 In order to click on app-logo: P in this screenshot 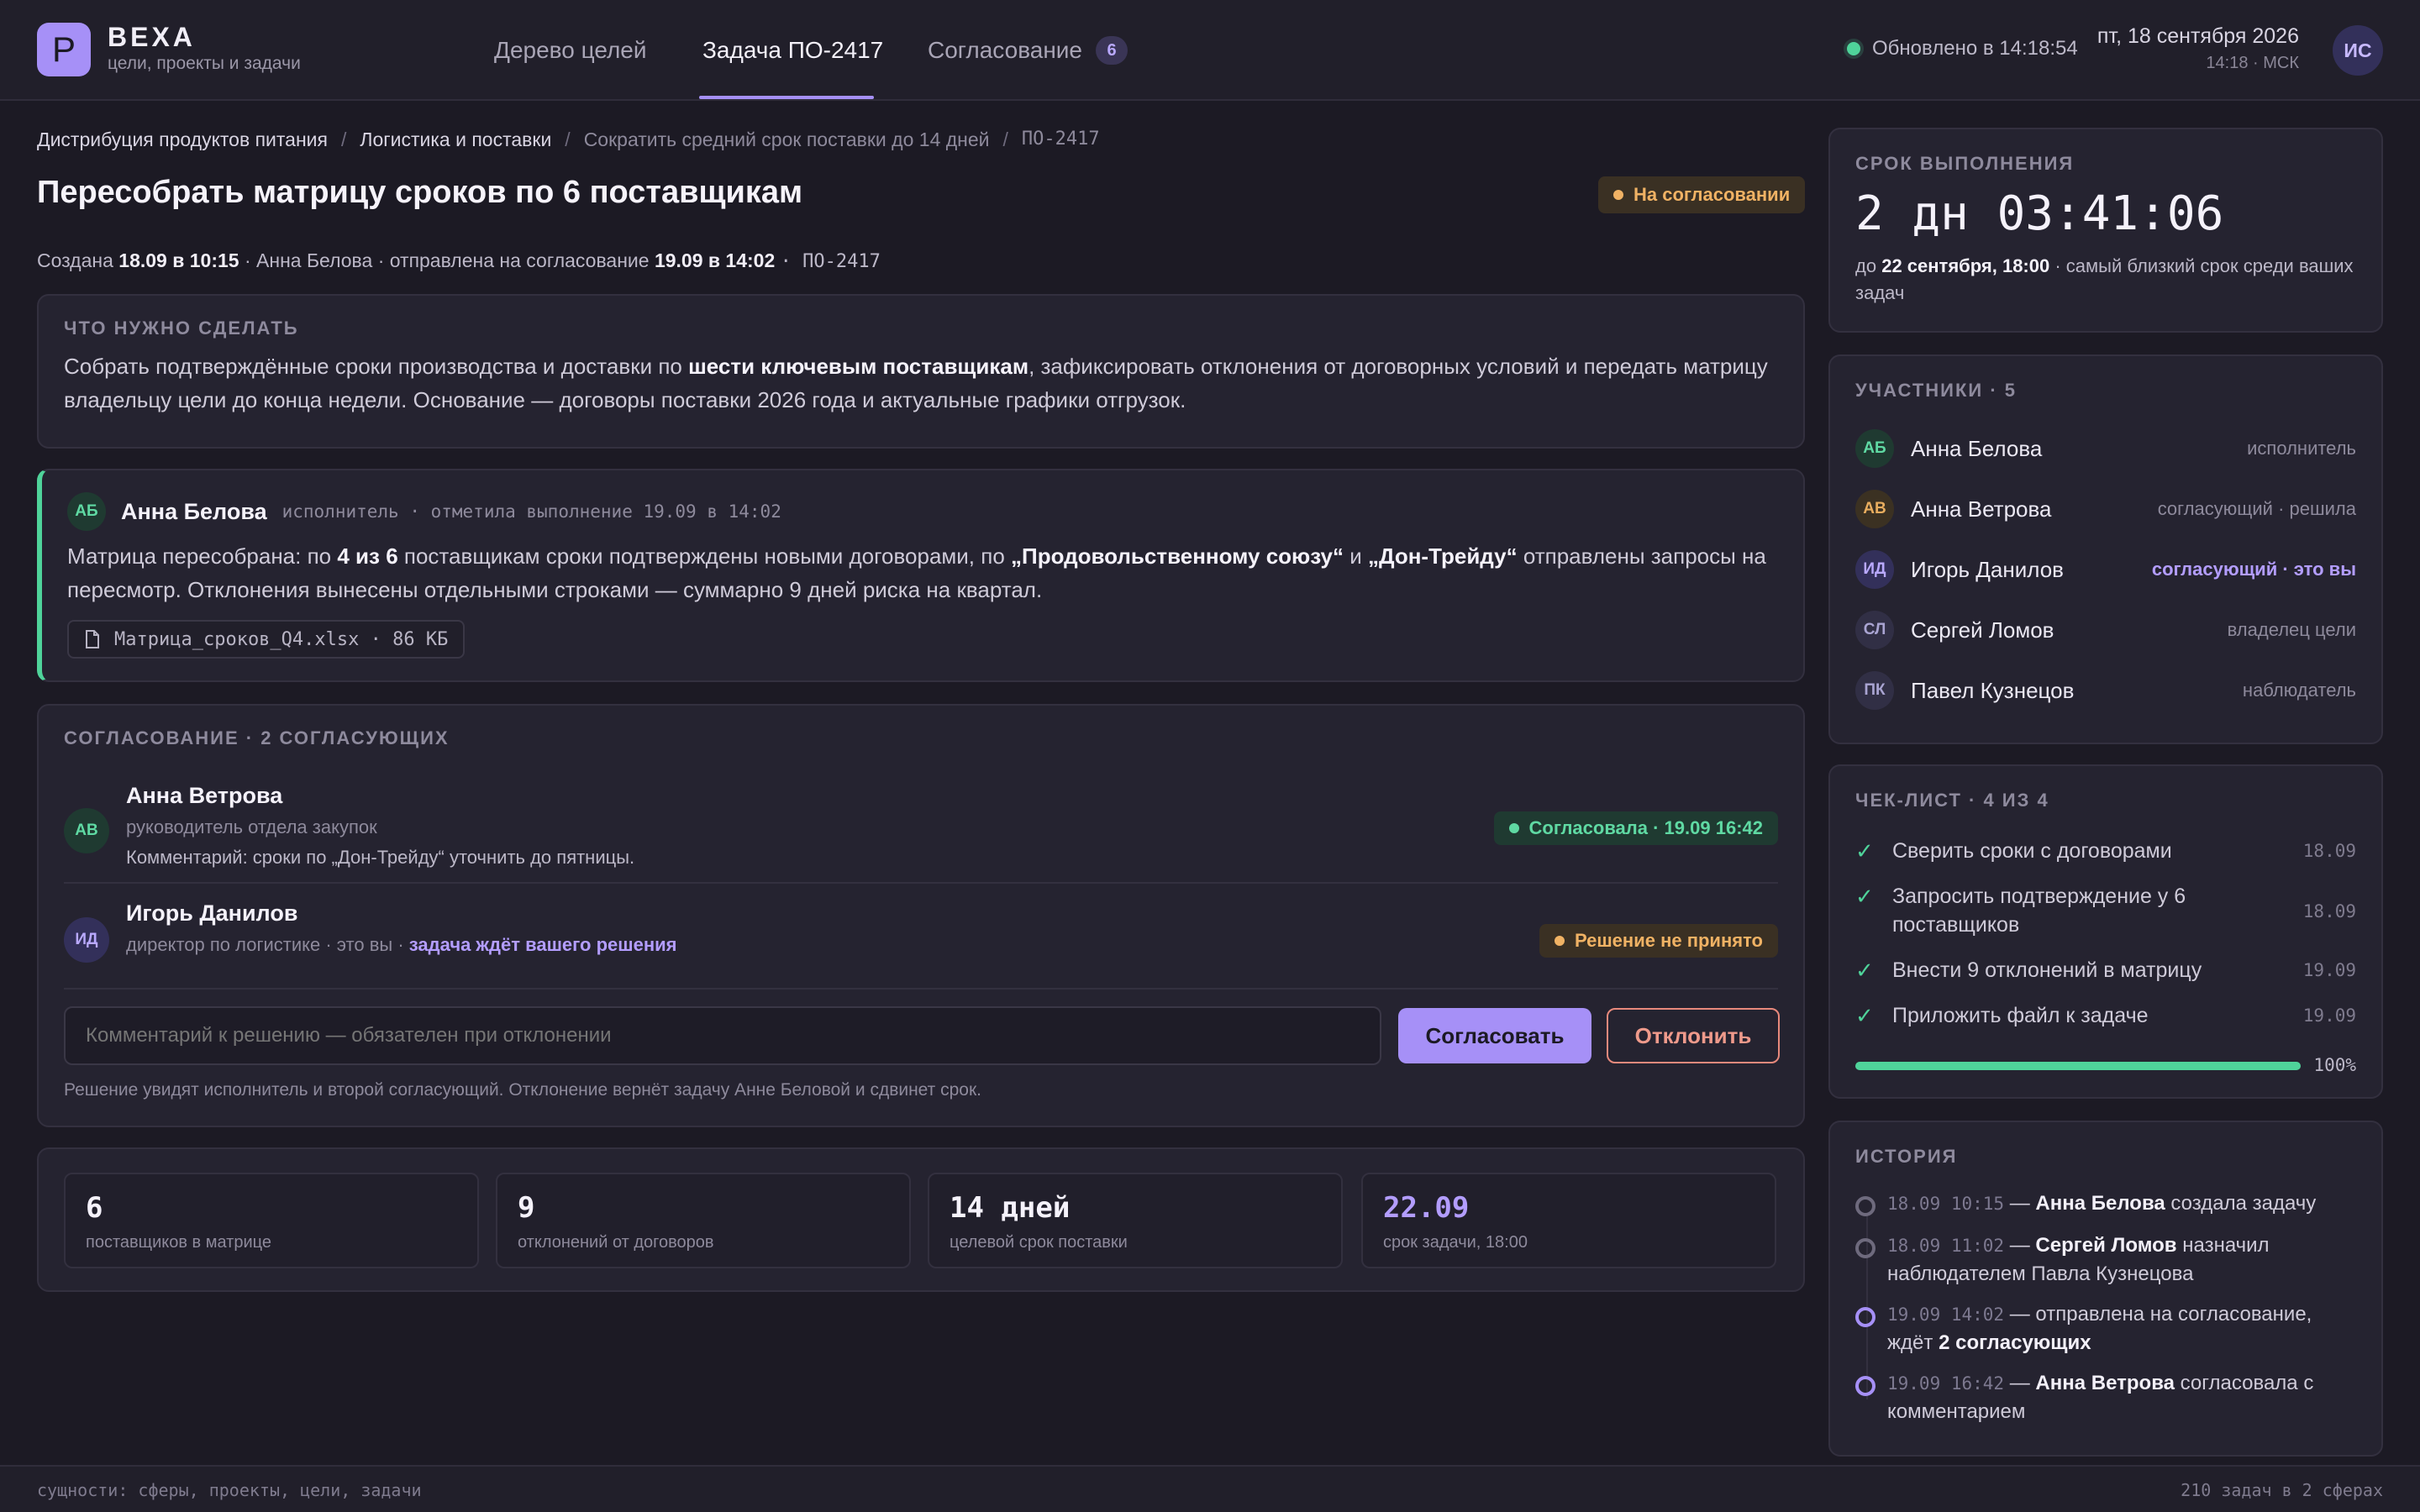, I will do `click(64, 49)`.